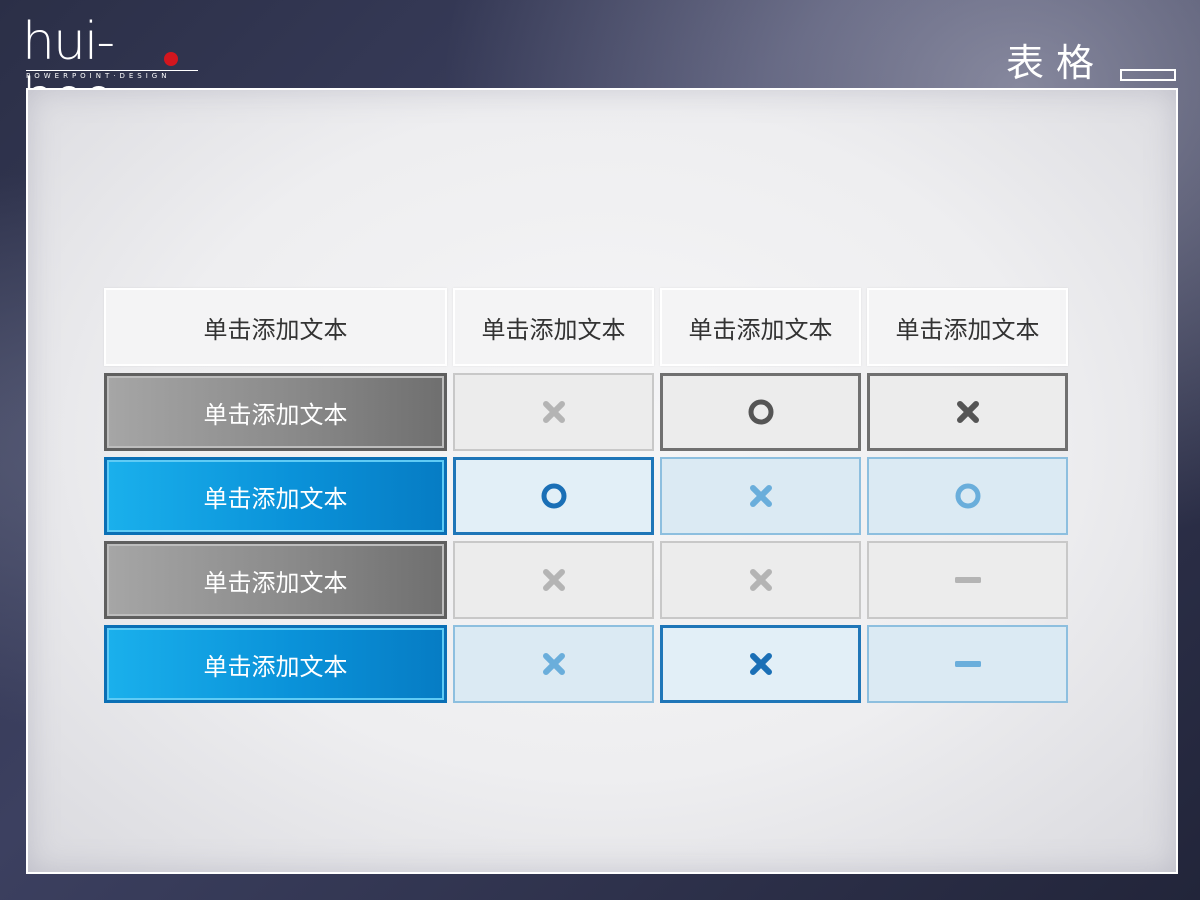  What do you see at coordinates (1056, 63) in the screenshot?
I see `slide-title: 表格` at bounding box center [1056, 63].